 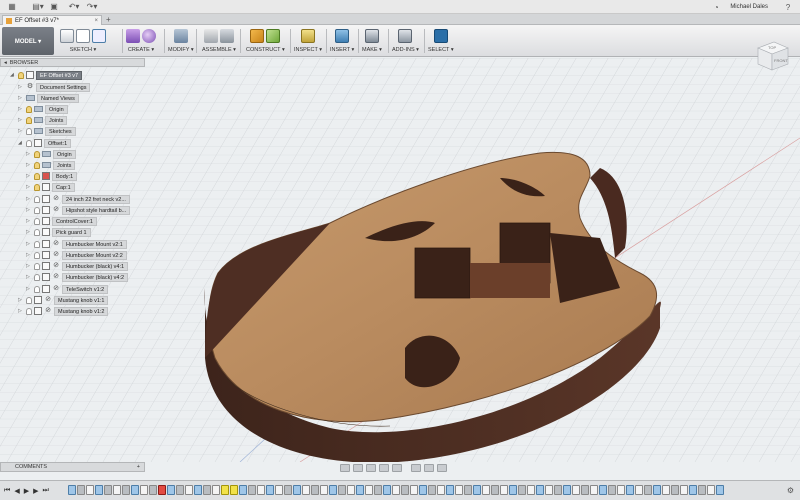 I want to click on tree-item: ▷ ControlCover:1, so click(x=61, y=221).